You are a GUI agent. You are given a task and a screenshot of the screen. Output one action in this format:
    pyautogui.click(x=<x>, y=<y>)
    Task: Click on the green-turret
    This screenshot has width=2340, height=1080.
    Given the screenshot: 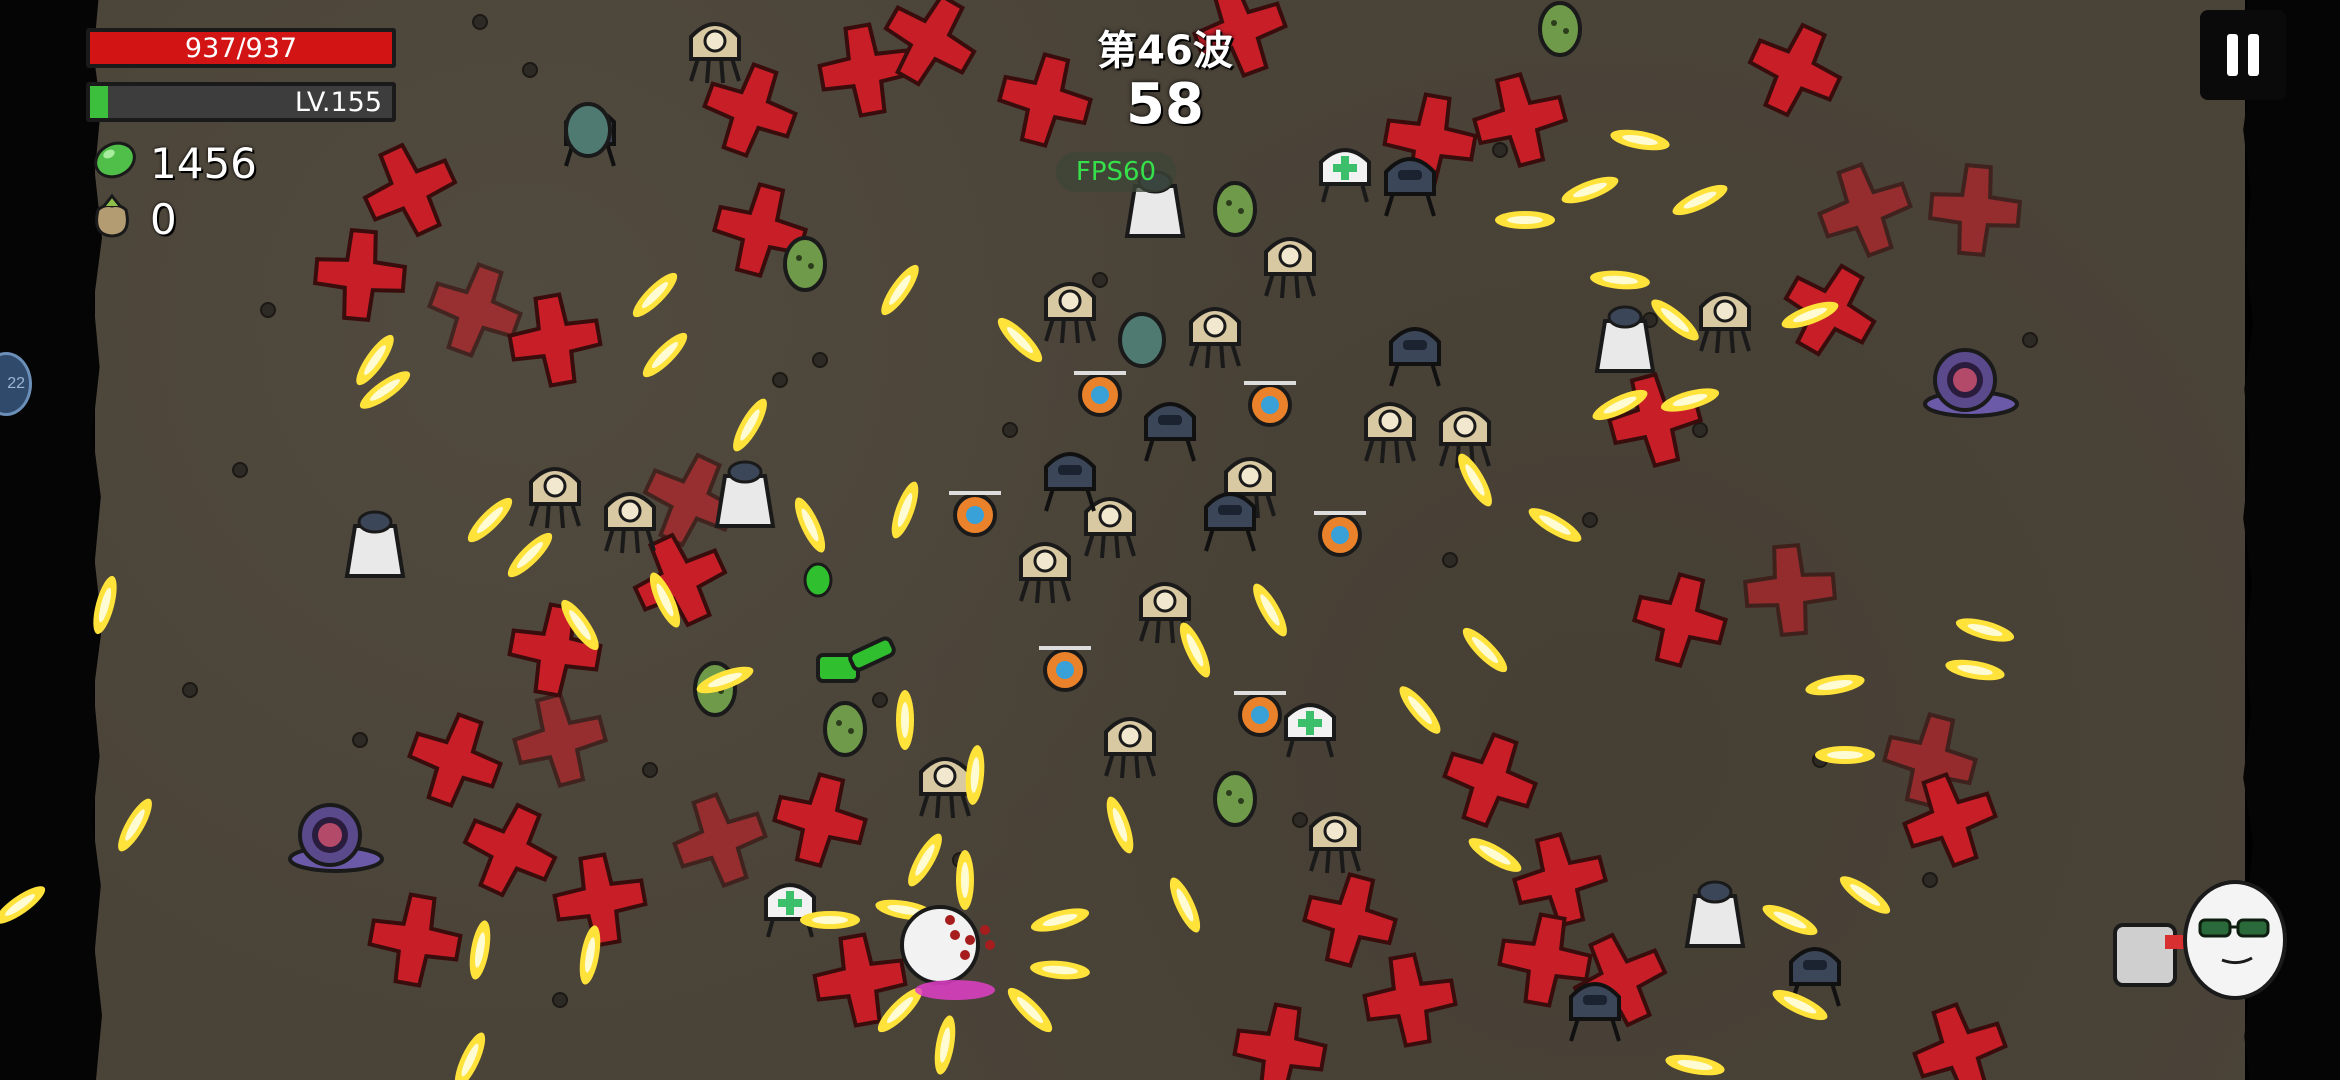 What is the action you would take?
    pyautogui.click(x=849, y=622)
    